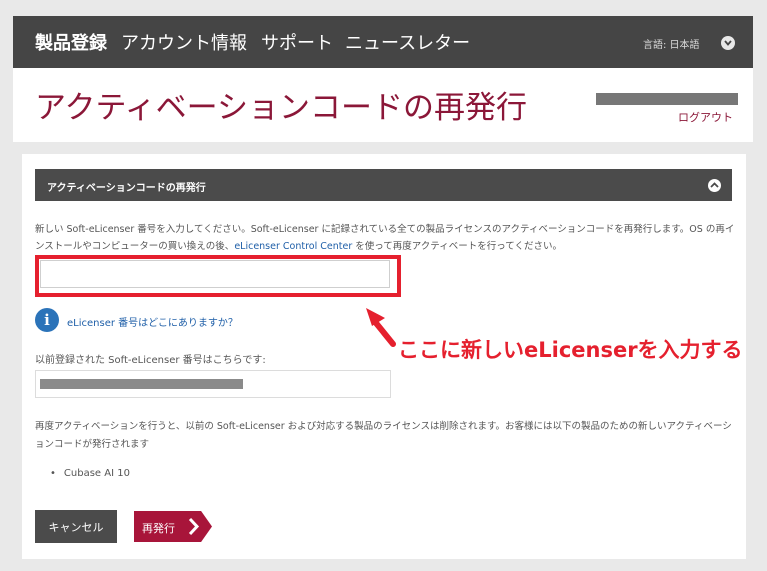 This screenshot has width=767, height=571. I want to click on annotation-text: ここに新しいeLicenserを入力する, so click(570, 350).